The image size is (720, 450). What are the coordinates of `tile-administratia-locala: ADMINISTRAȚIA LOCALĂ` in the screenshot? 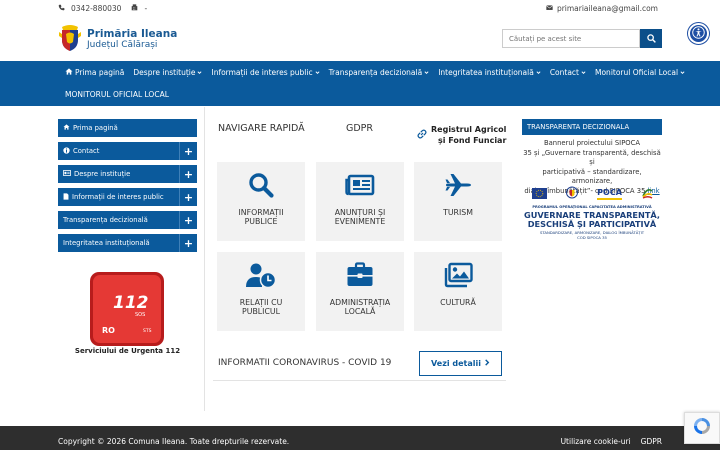 It's located at (360, 291).